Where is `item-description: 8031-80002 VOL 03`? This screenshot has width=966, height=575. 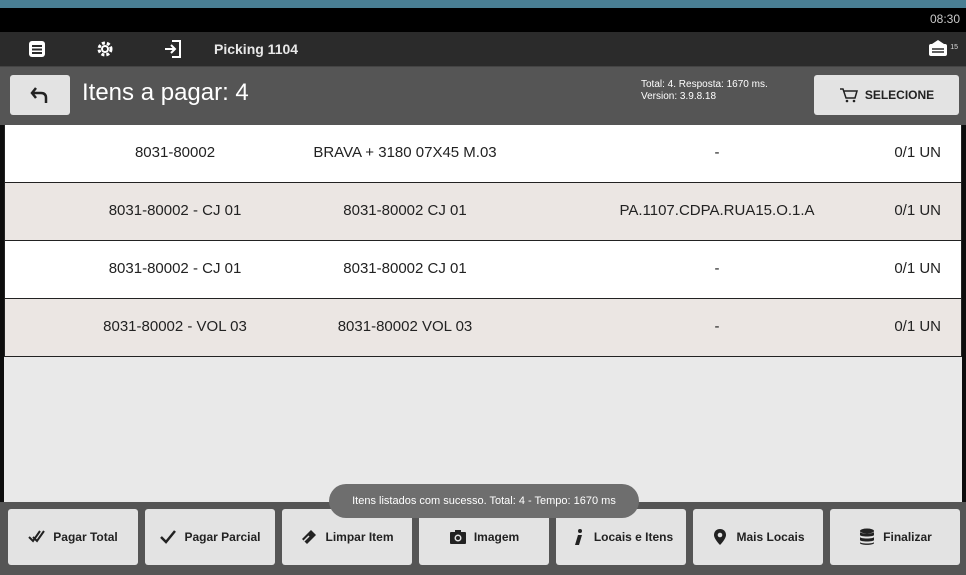 item-description: 8031-80002 VOL 03 is located at coordinates (405, 326).